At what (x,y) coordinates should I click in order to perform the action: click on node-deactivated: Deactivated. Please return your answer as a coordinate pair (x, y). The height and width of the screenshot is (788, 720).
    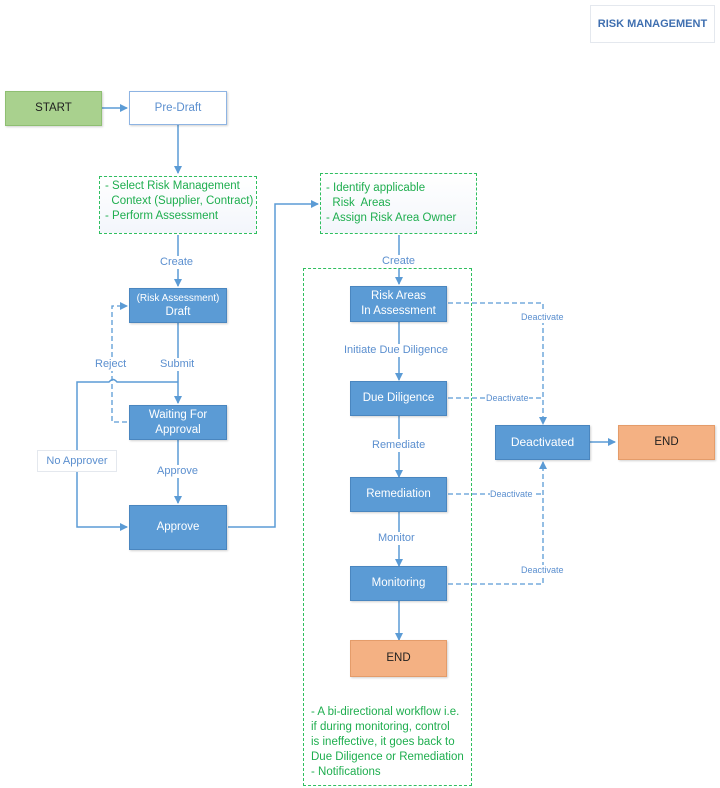
    Looking at the image, I should click on (542, 442).